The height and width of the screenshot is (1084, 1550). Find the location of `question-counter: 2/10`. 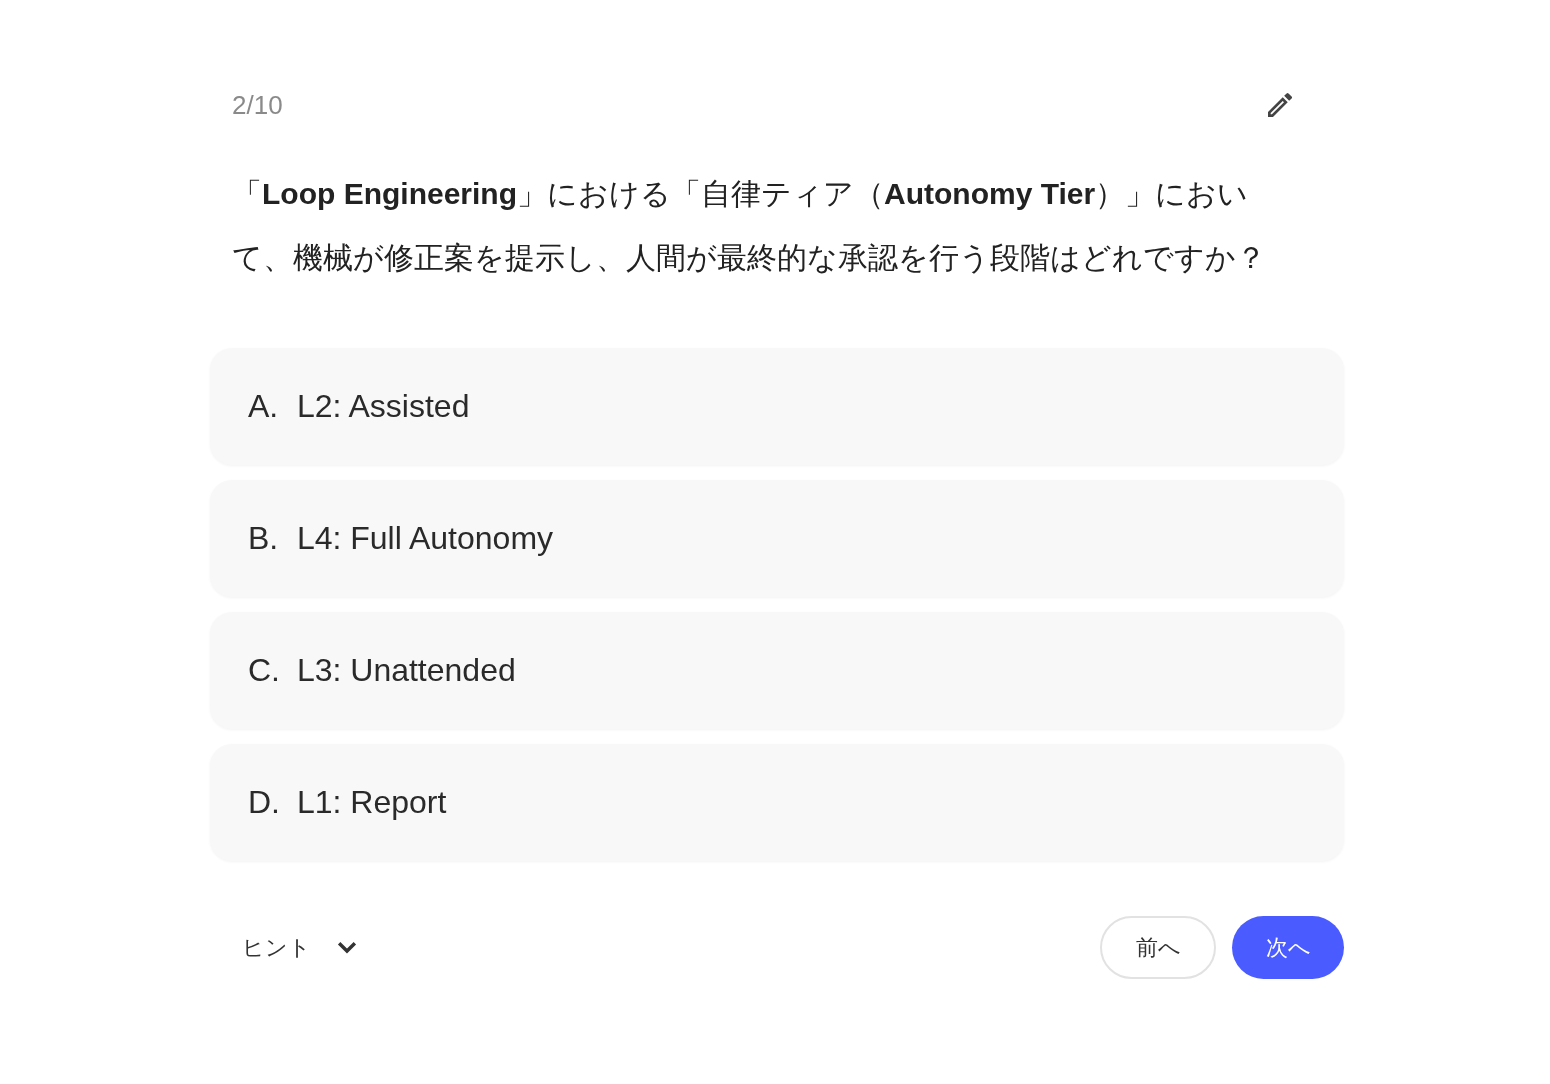

question-counter: 2/10 is located at coordinates (257, 105).